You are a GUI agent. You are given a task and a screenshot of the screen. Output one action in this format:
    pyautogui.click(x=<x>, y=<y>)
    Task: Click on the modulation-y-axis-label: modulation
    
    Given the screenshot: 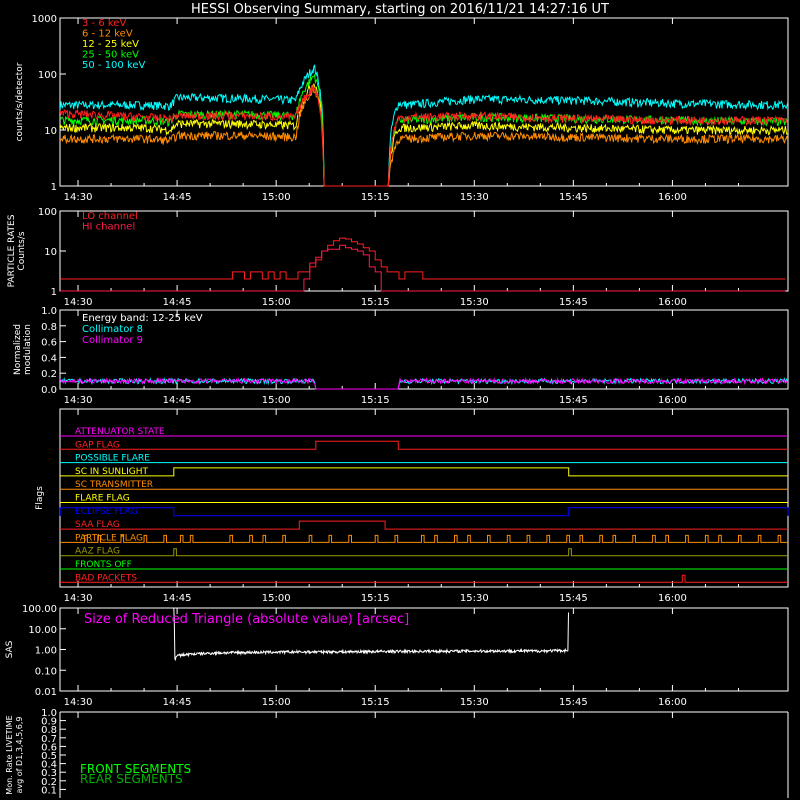 What is the action you would take?
    pyautogui.click(x=28, y=349)
    